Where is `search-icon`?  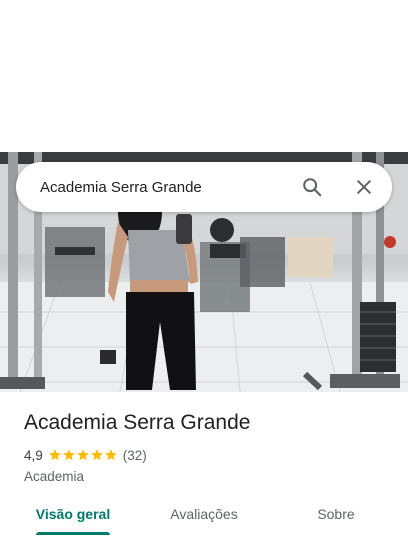 search-icon is located at coordinates (312, 187).